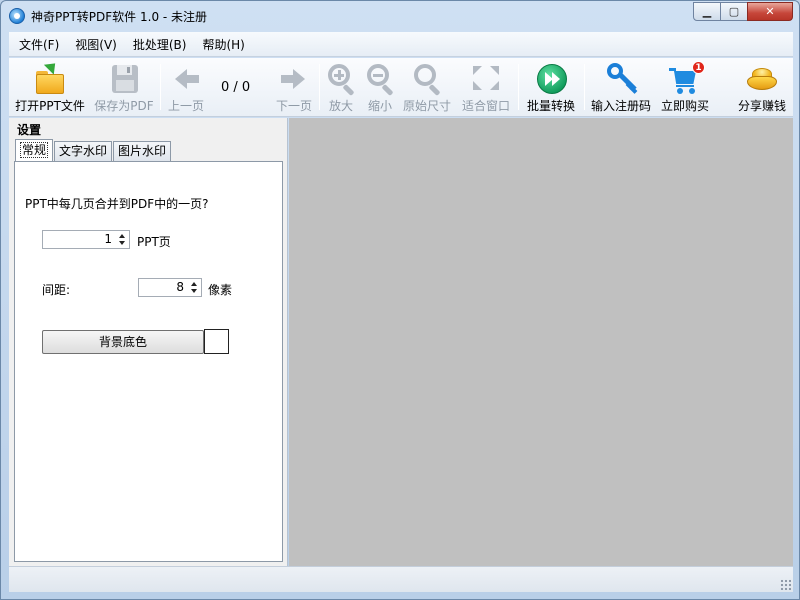 This screenshot has width=800, height=600. I want to click on buy-now-label: 立即购买, so click(684, 106).